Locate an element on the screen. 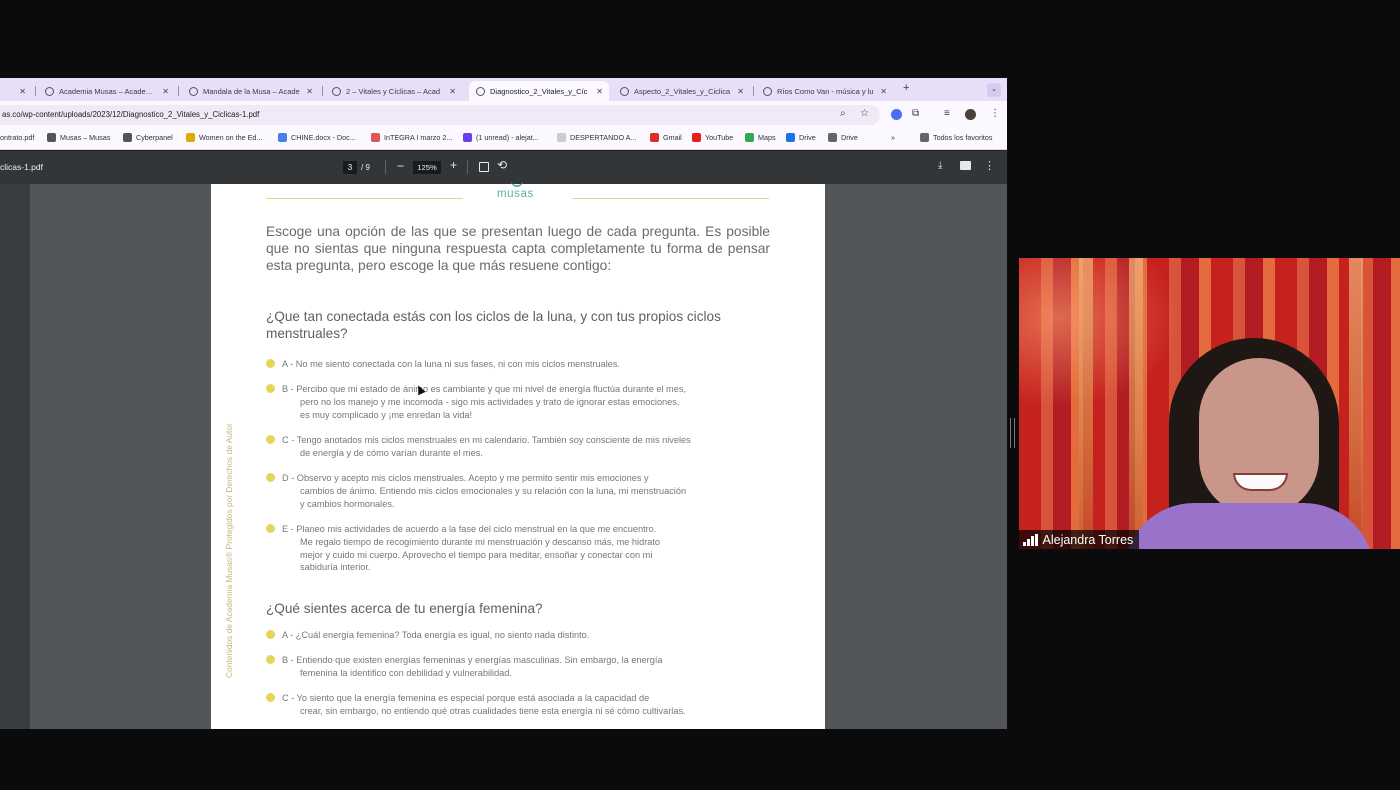  participant-name-badge: Alejandra Torres is located at coordinates (1079, 539).